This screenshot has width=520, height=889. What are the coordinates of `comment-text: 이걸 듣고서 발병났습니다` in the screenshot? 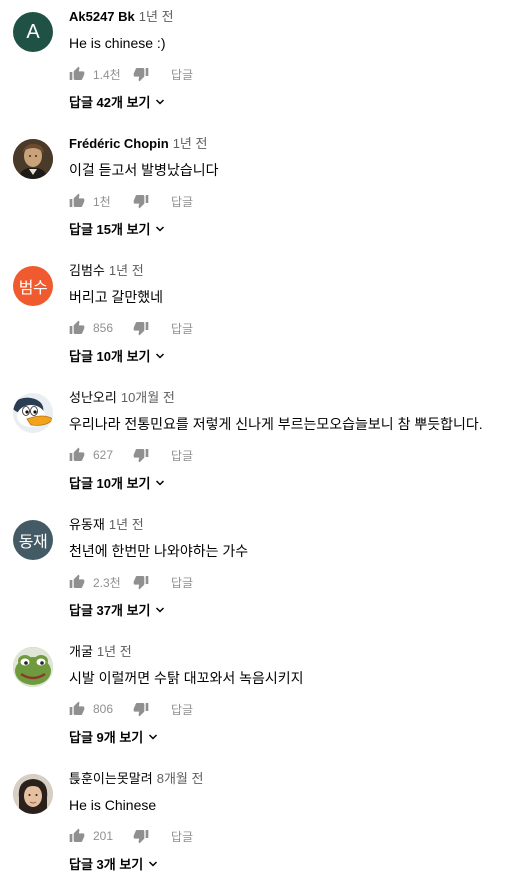 It's located at (144, 170).